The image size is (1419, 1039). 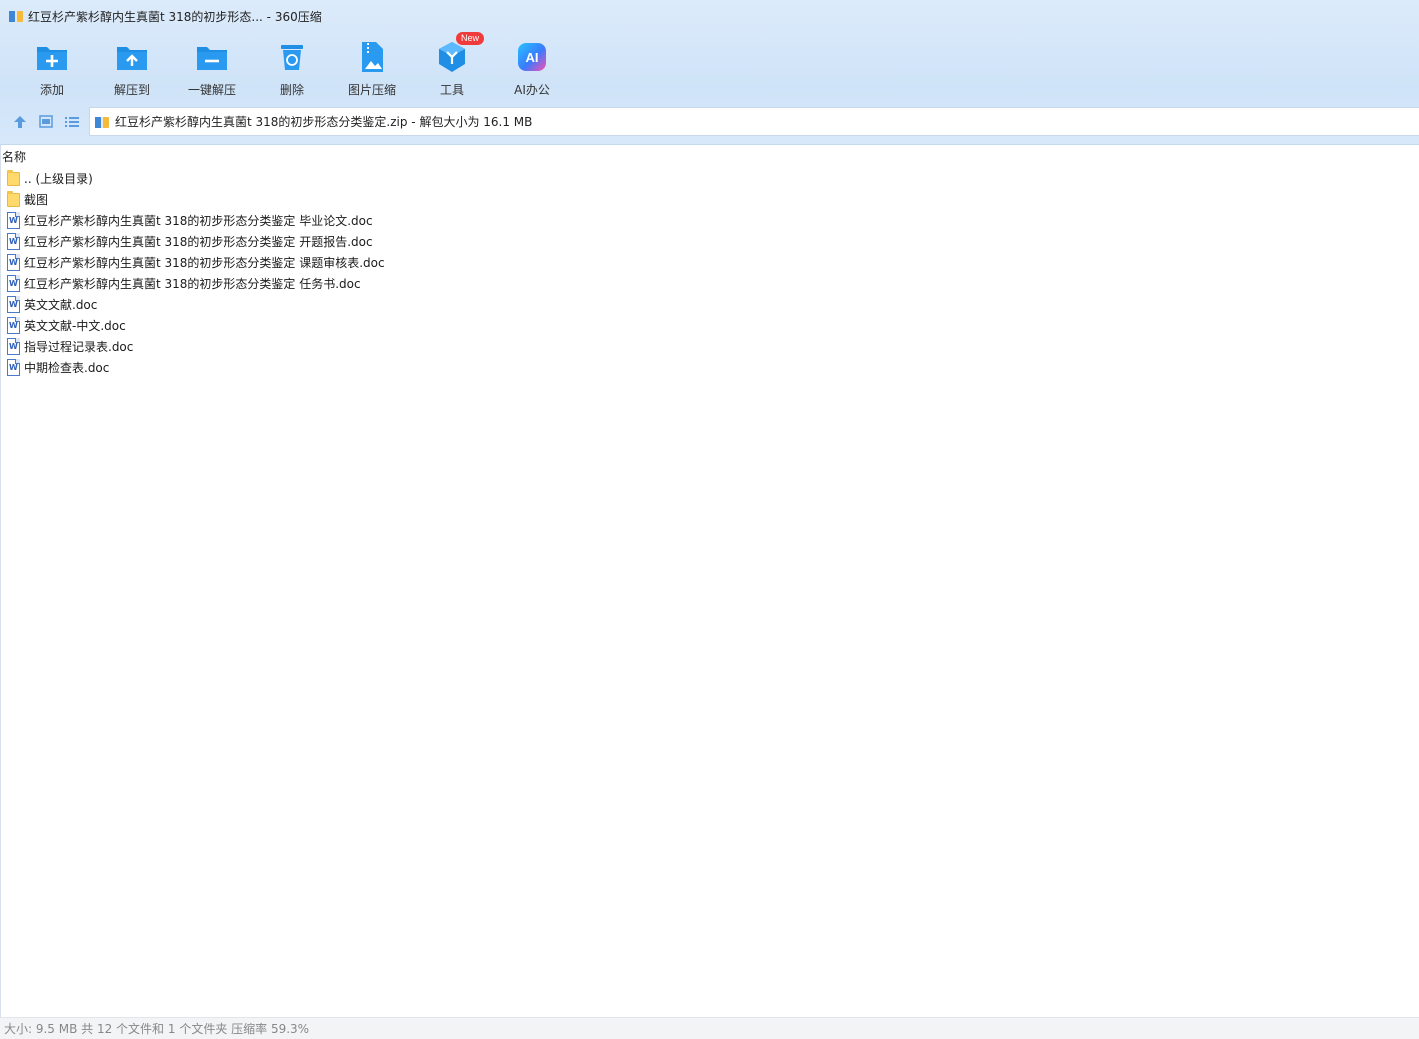 I want to click on extract-to-button: 解压到, so click(x=132, y=68).